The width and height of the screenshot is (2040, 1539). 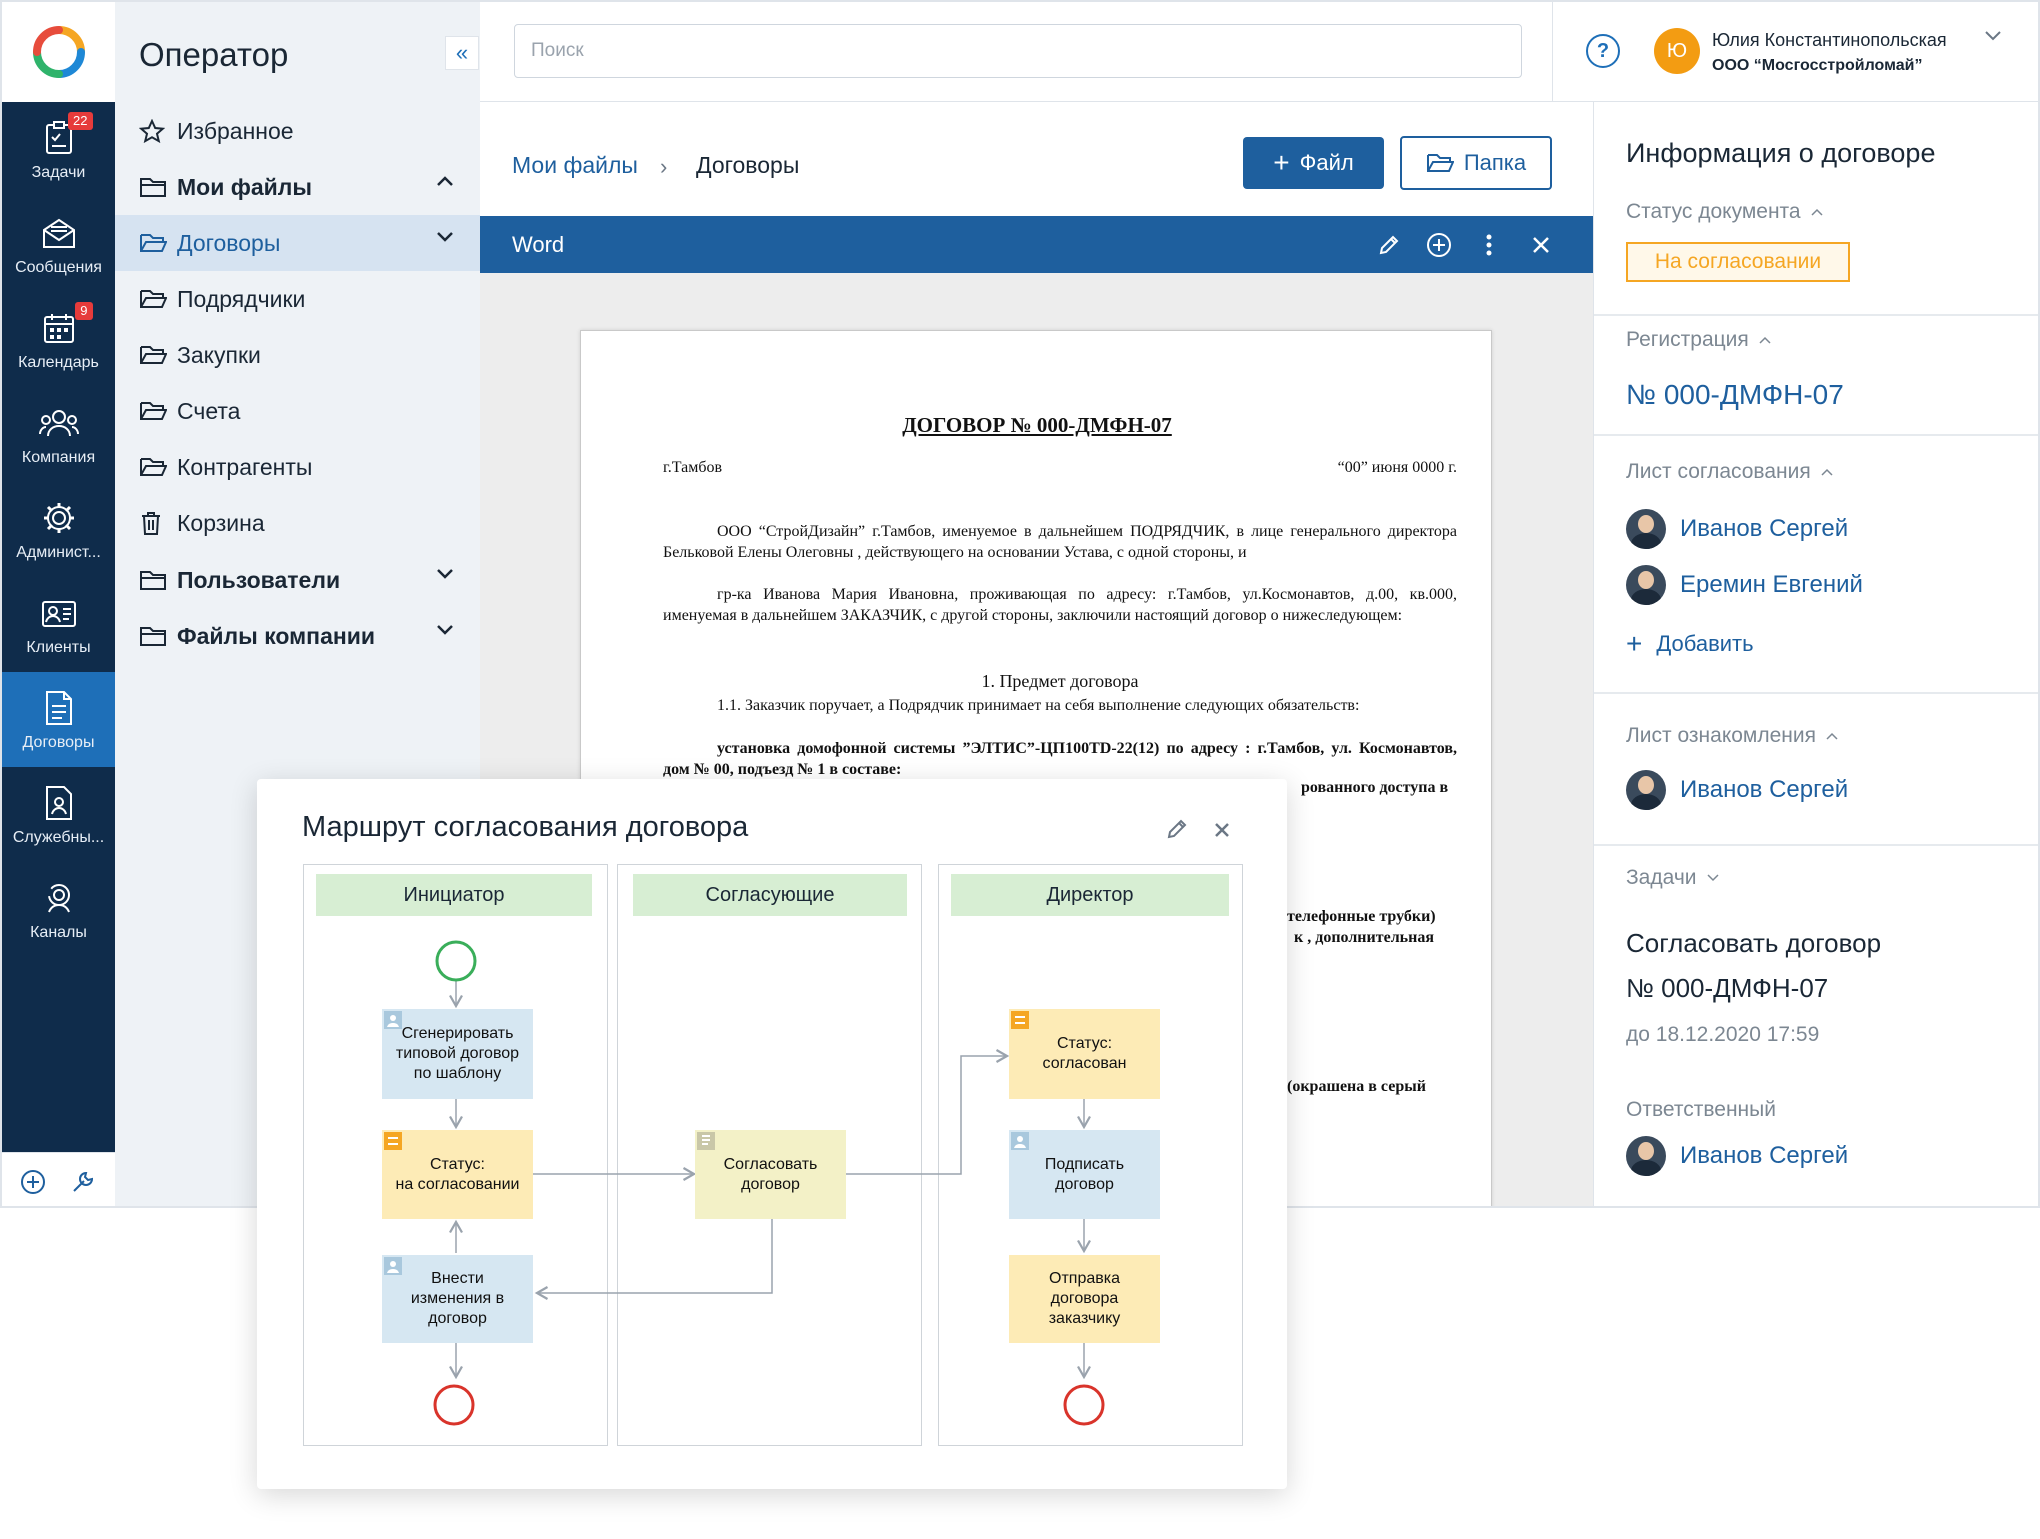 What do you see at coordinates (1541, 245) in the screenshot?
I see `close-viewer-button` at bounding box center [1541, 245].